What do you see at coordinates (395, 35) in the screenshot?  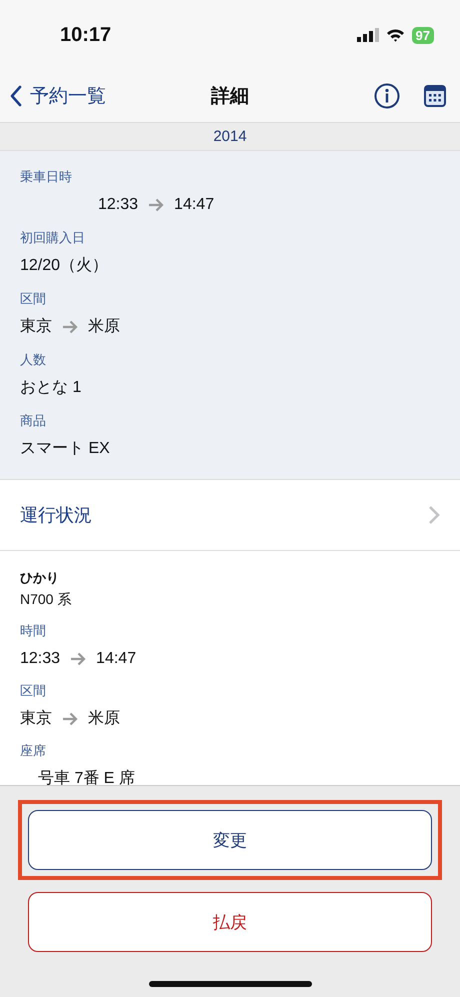 I see `wifi-icon` at bounding box center [395, 35].